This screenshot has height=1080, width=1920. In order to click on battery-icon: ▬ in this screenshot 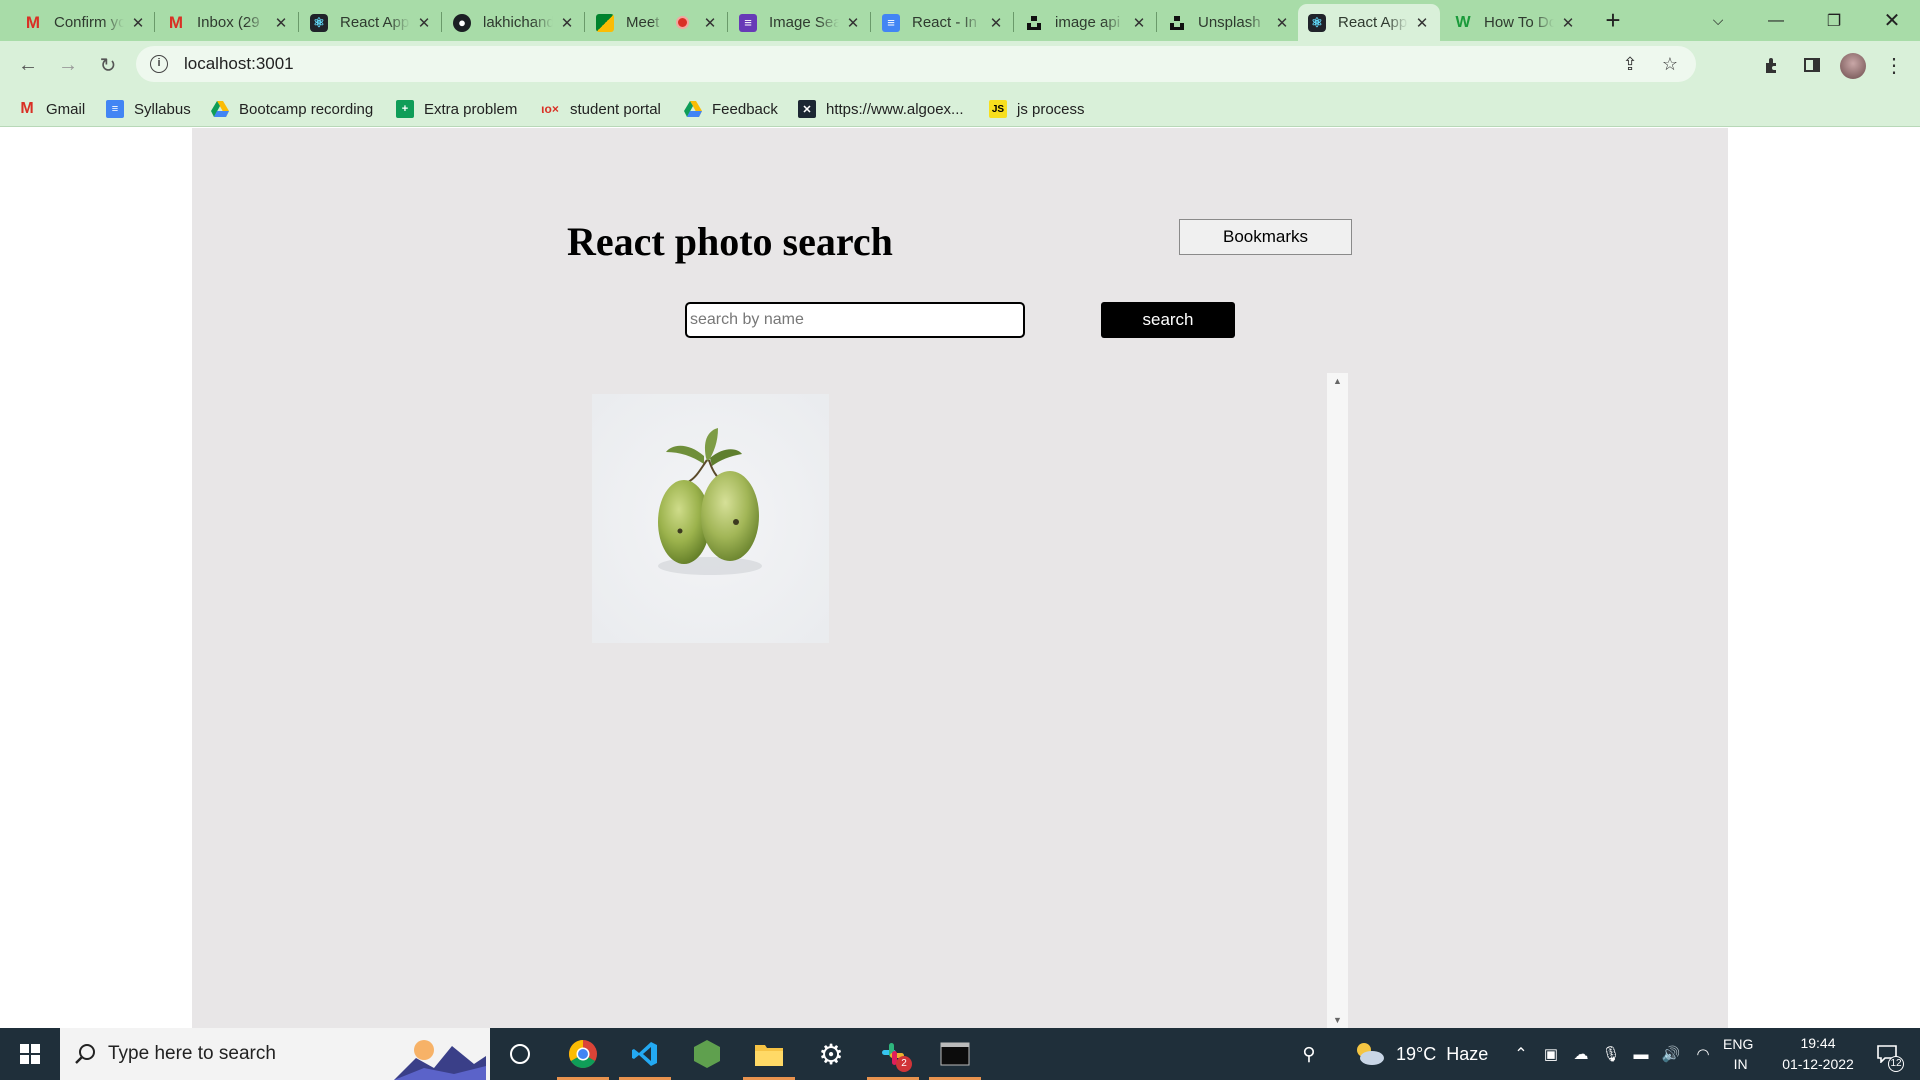, I will do `click(1641, 1054)`.